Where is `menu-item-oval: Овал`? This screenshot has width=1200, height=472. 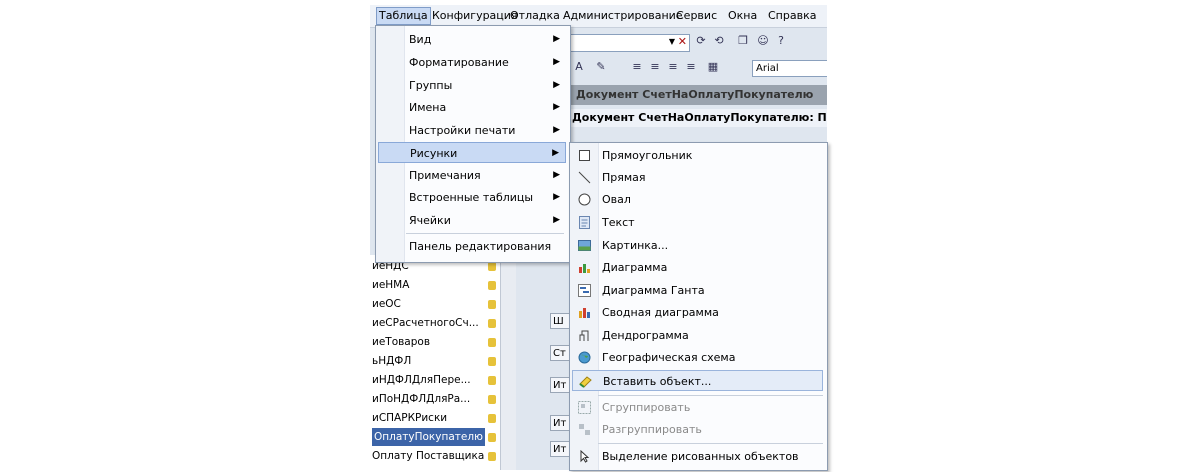
menu-item-oval: Овал is located at coordinates (697, 199).